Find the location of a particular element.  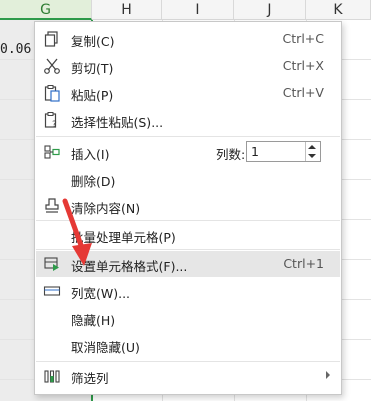

menu-item-paste: 粘贴(P) Ctrl+V is located at coordinates (188, 93).